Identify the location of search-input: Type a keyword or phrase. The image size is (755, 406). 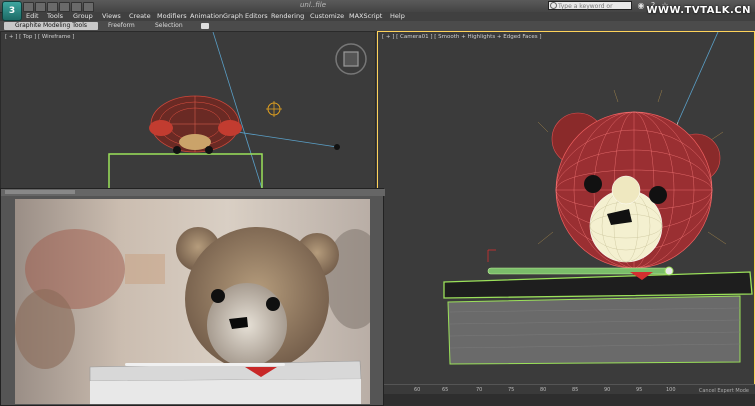
(590, 10).